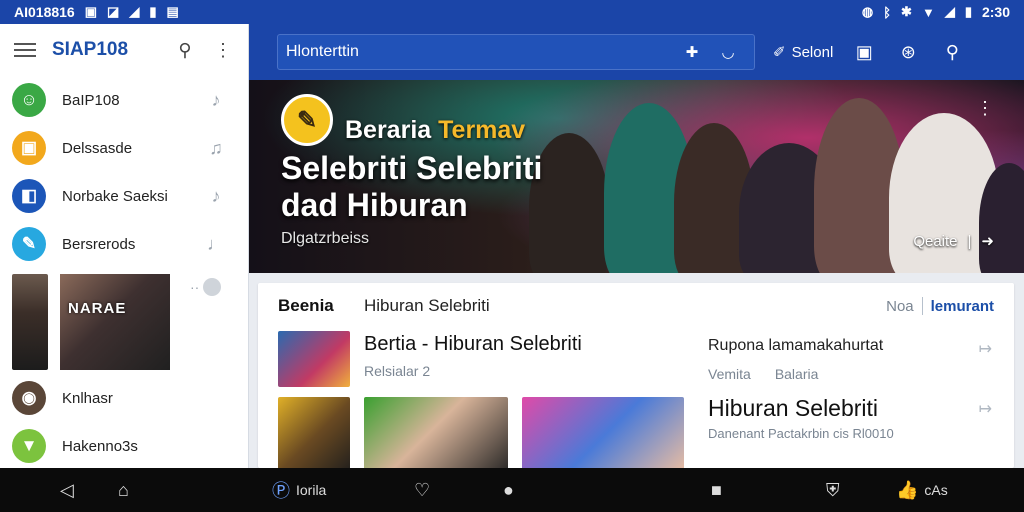 This screenshot has width=1024, height=512. I want to click on hero-kicker-accent: Termav, so click(482, 130).